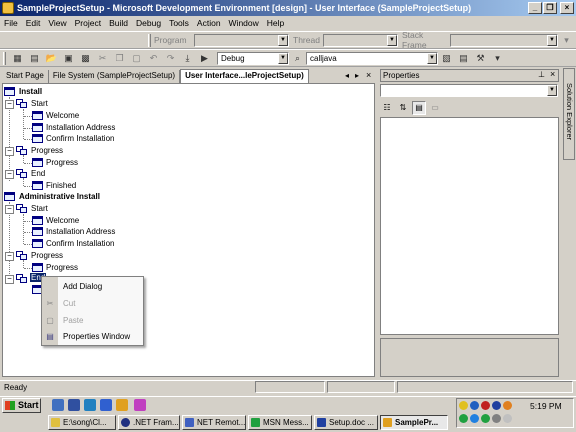 Image resolution: width=576 pixels, height=432 pixels. What do you see at coordinates (204, 58) in the screenshot?
I see `start-icon: ▶` at bounding box center [204, 58].